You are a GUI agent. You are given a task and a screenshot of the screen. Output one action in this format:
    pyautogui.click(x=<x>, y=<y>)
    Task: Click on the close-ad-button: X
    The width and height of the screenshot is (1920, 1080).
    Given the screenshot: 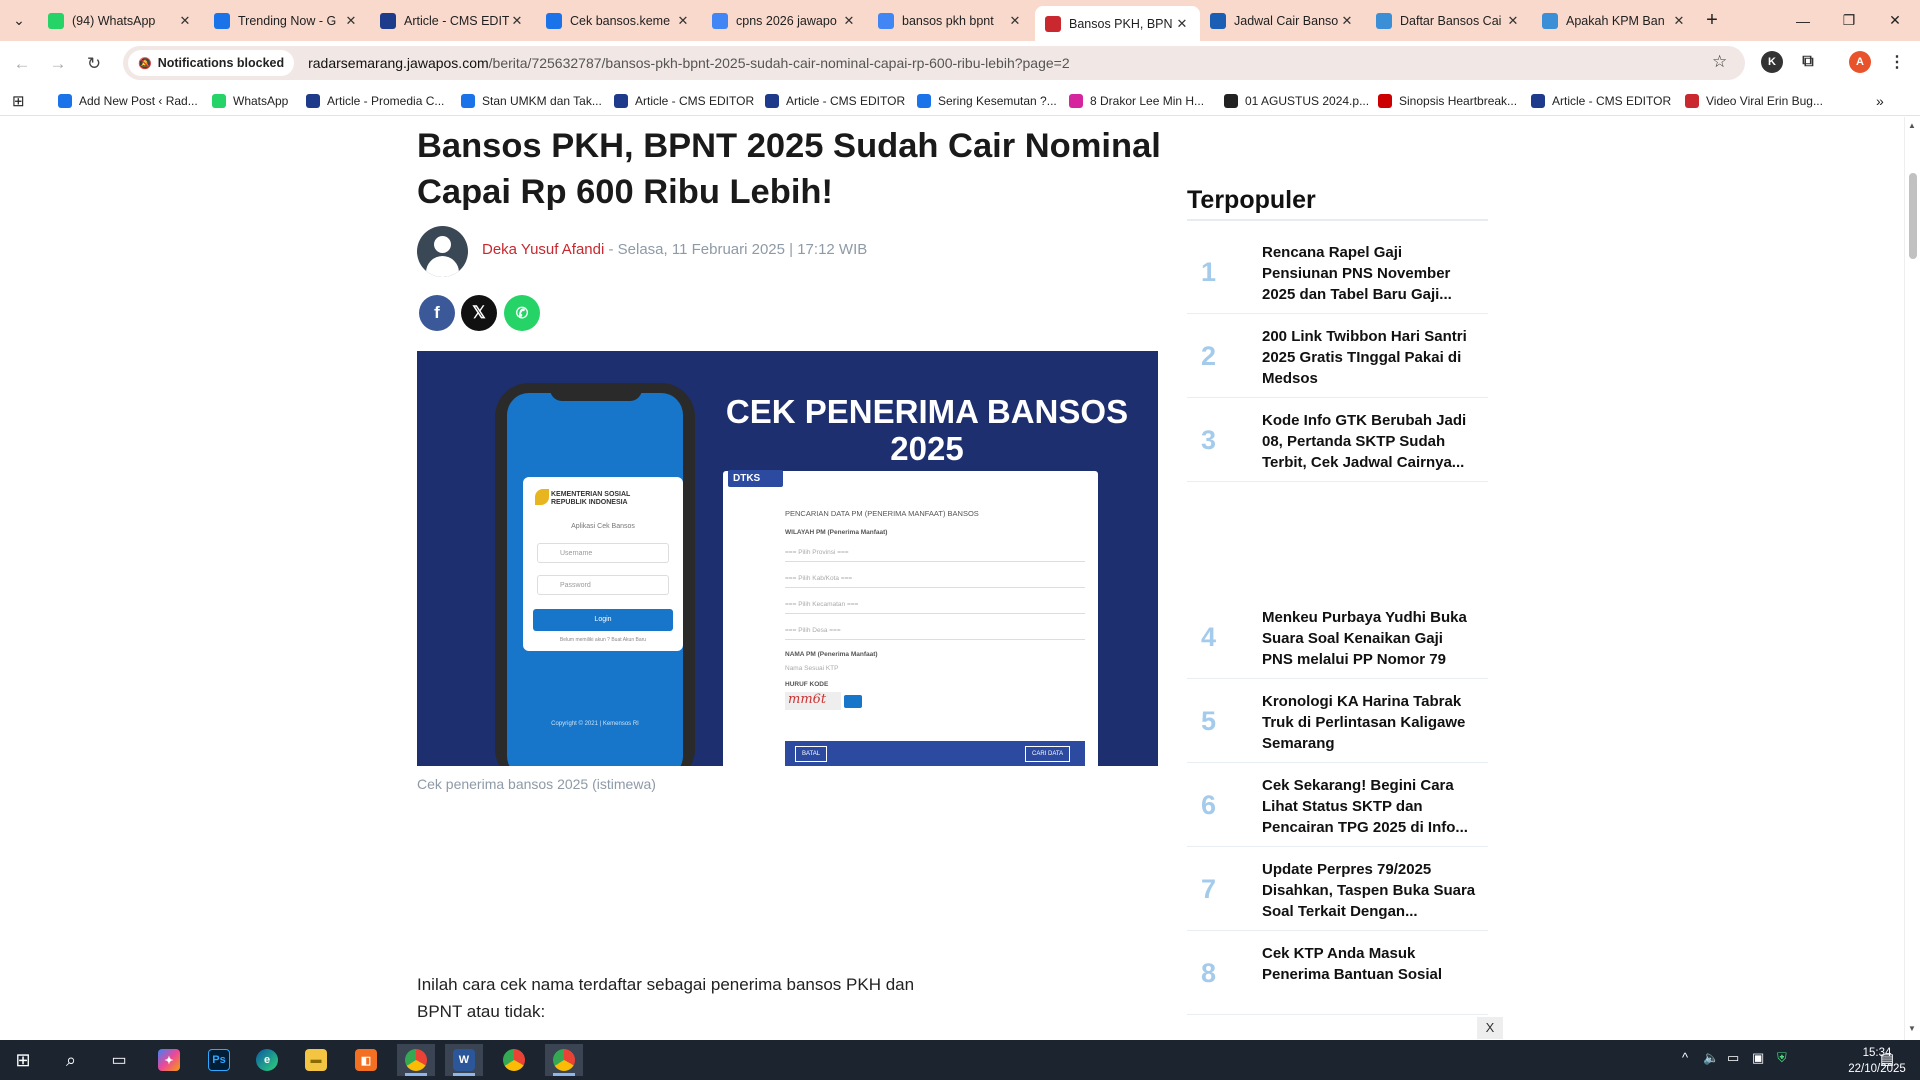 What is the action you would take?
    pyautogui.click(x=1490, y=1028)
    